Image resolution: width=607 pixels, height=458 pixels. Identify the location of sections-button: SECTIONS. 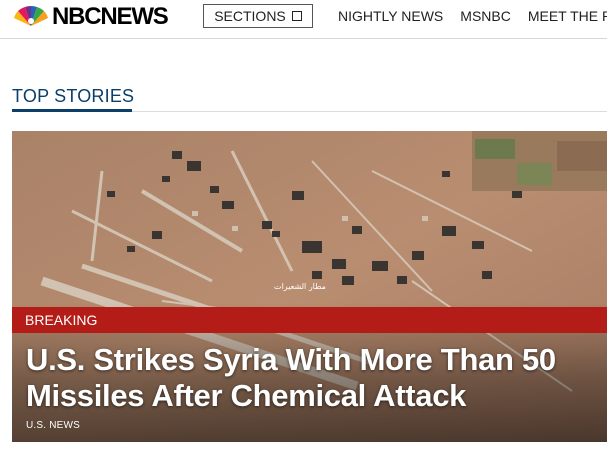
(258, 16).